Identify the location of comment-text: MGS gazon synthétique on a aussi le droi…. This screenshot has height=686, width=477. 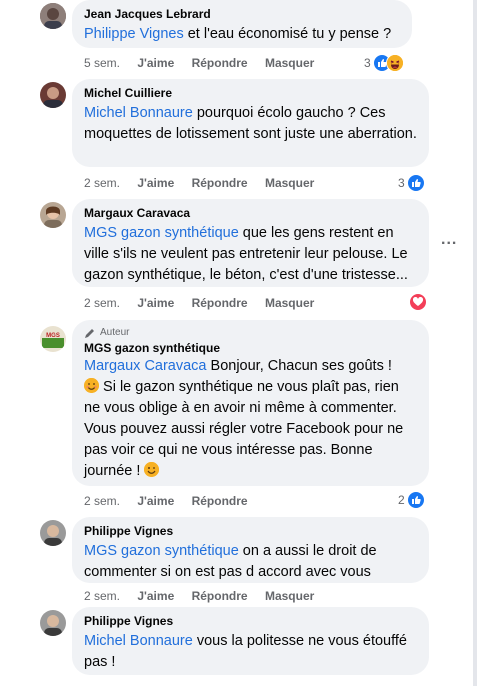
(250, 562).